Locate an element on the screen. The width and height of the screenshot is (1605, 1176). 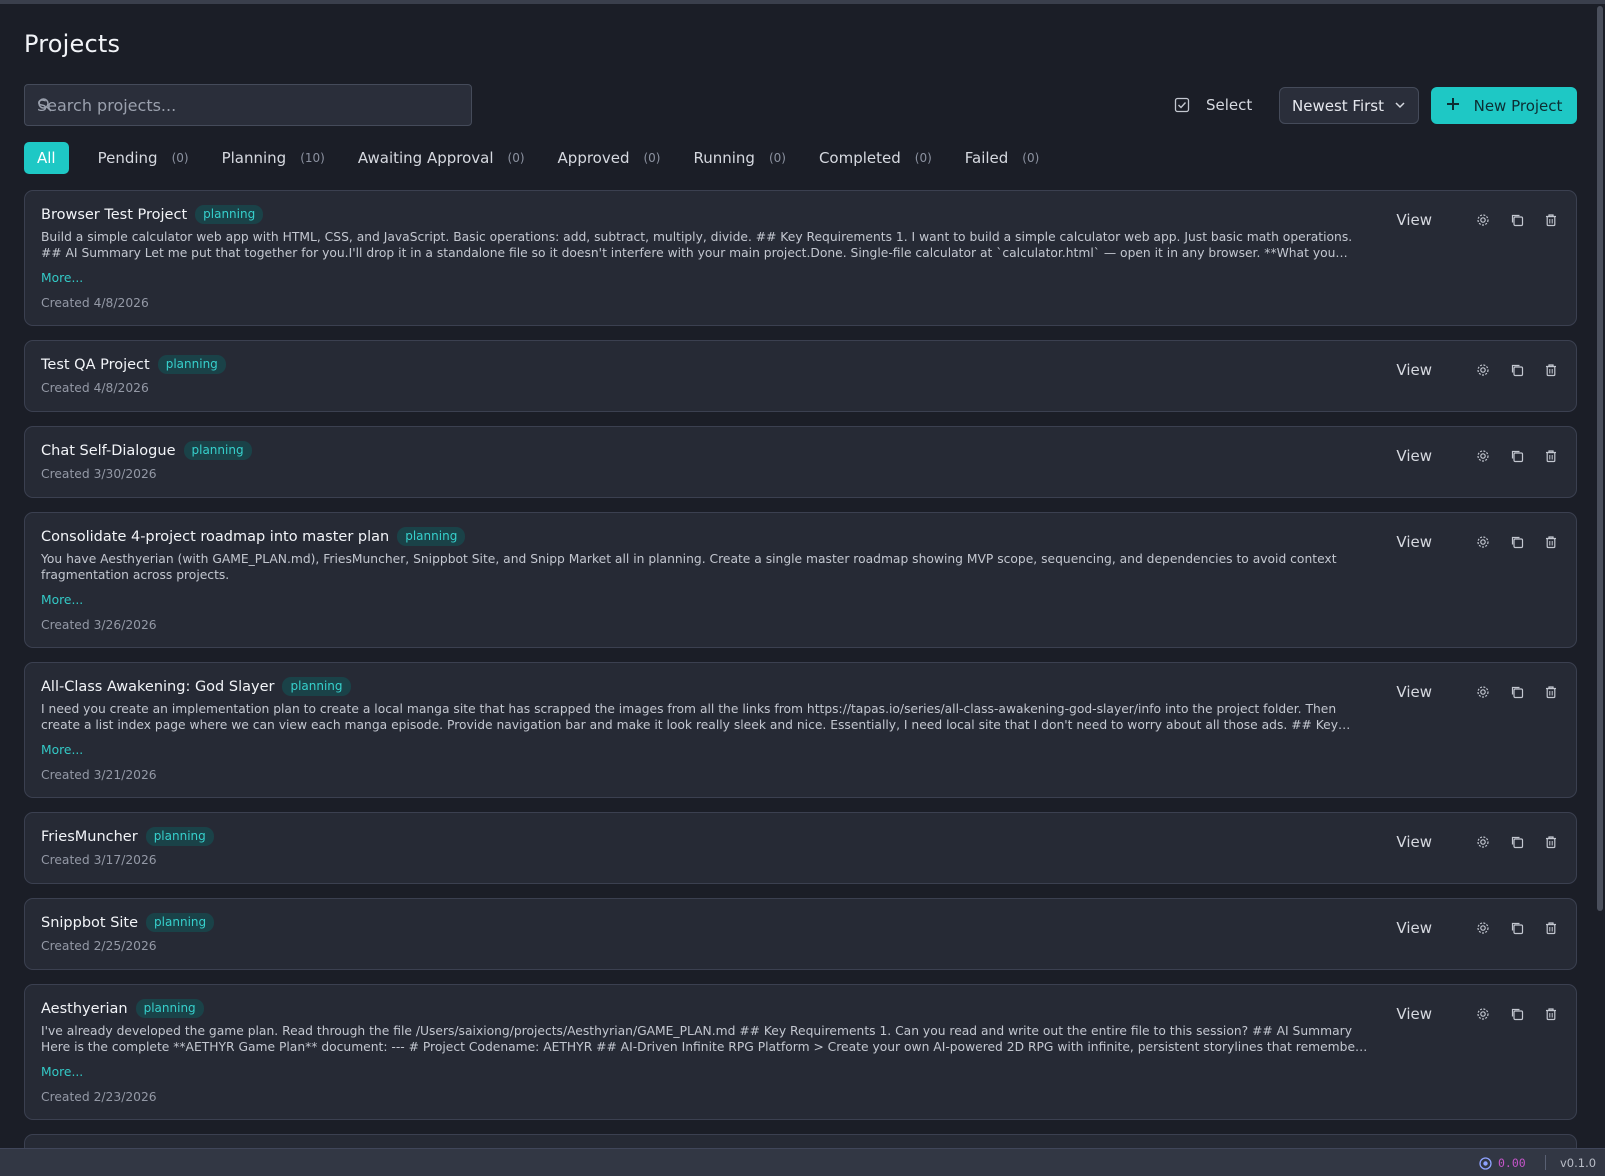
tab-planning: Planning (10) is located at coordinates (273, 158).